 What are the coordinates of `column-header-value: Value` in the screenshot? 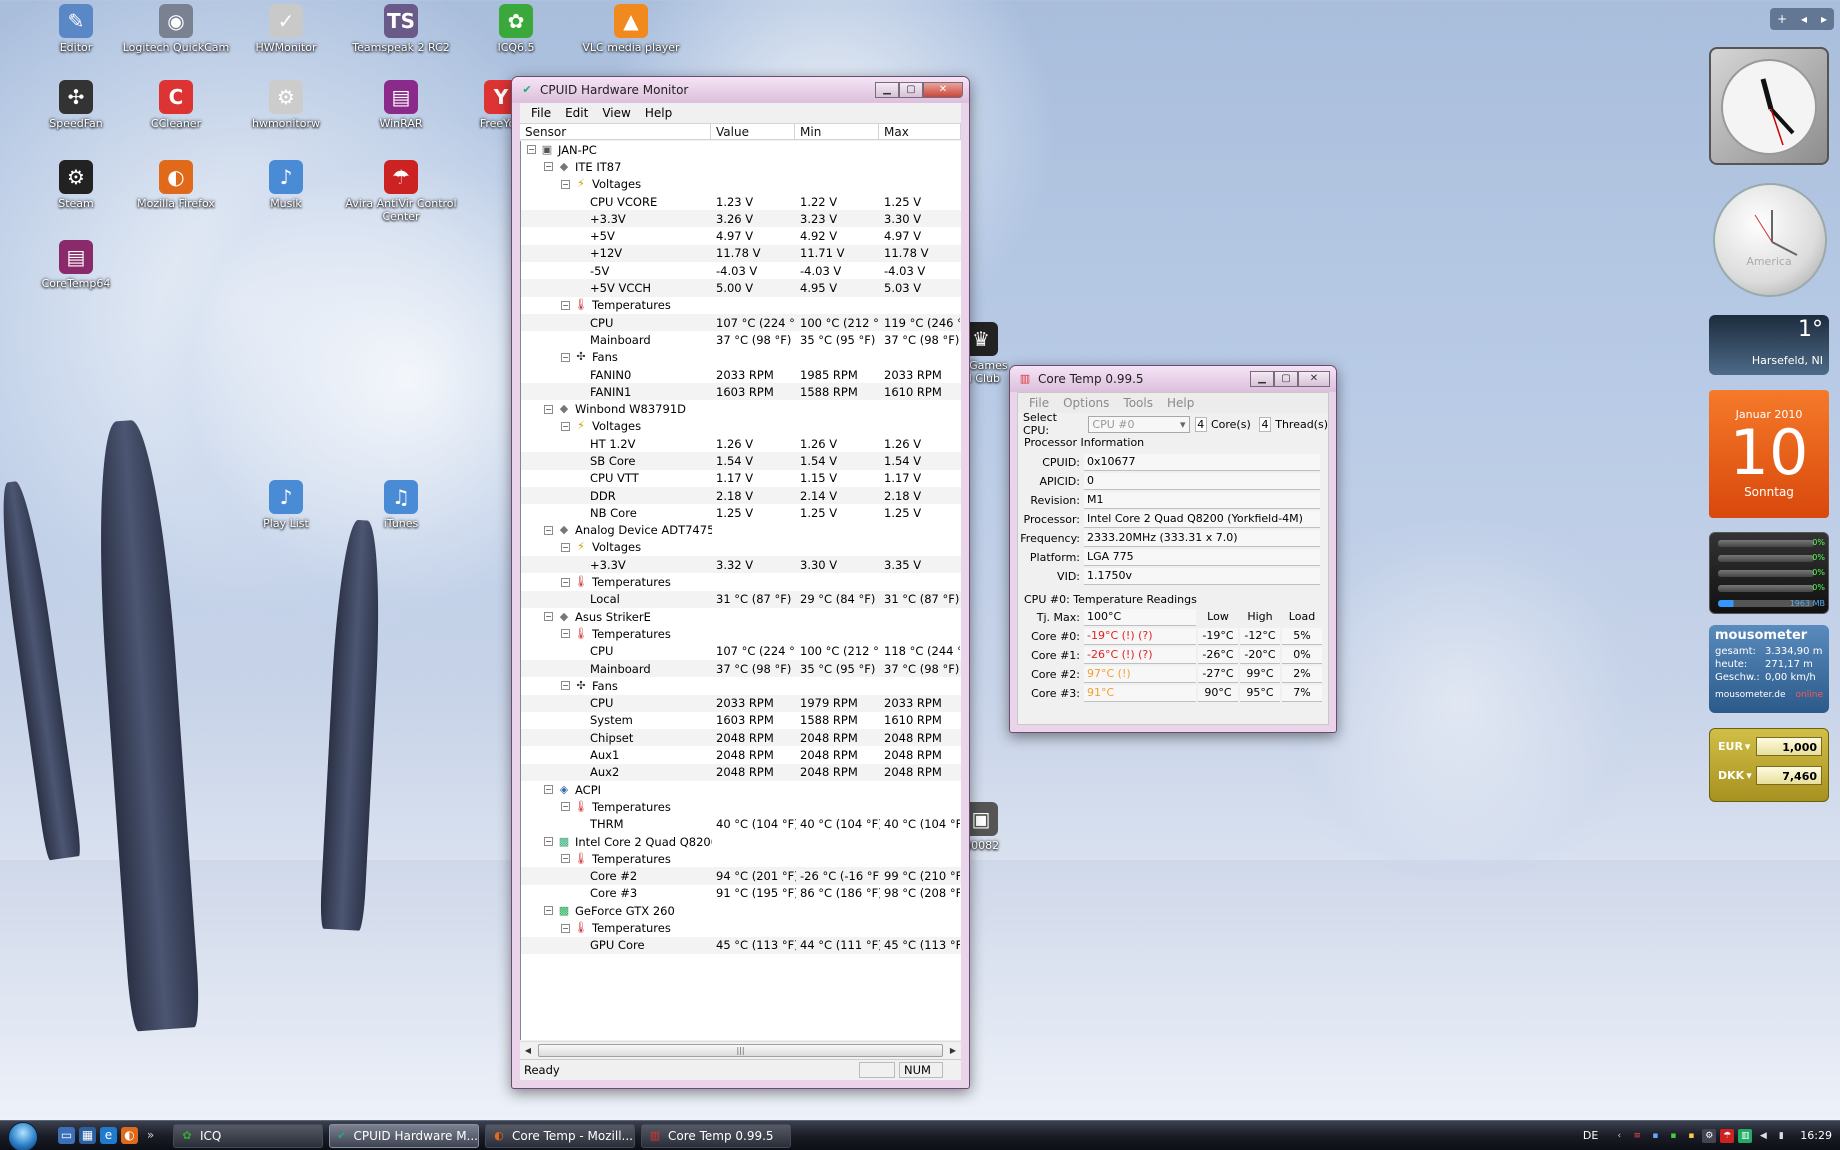 It's located at (753, 131).